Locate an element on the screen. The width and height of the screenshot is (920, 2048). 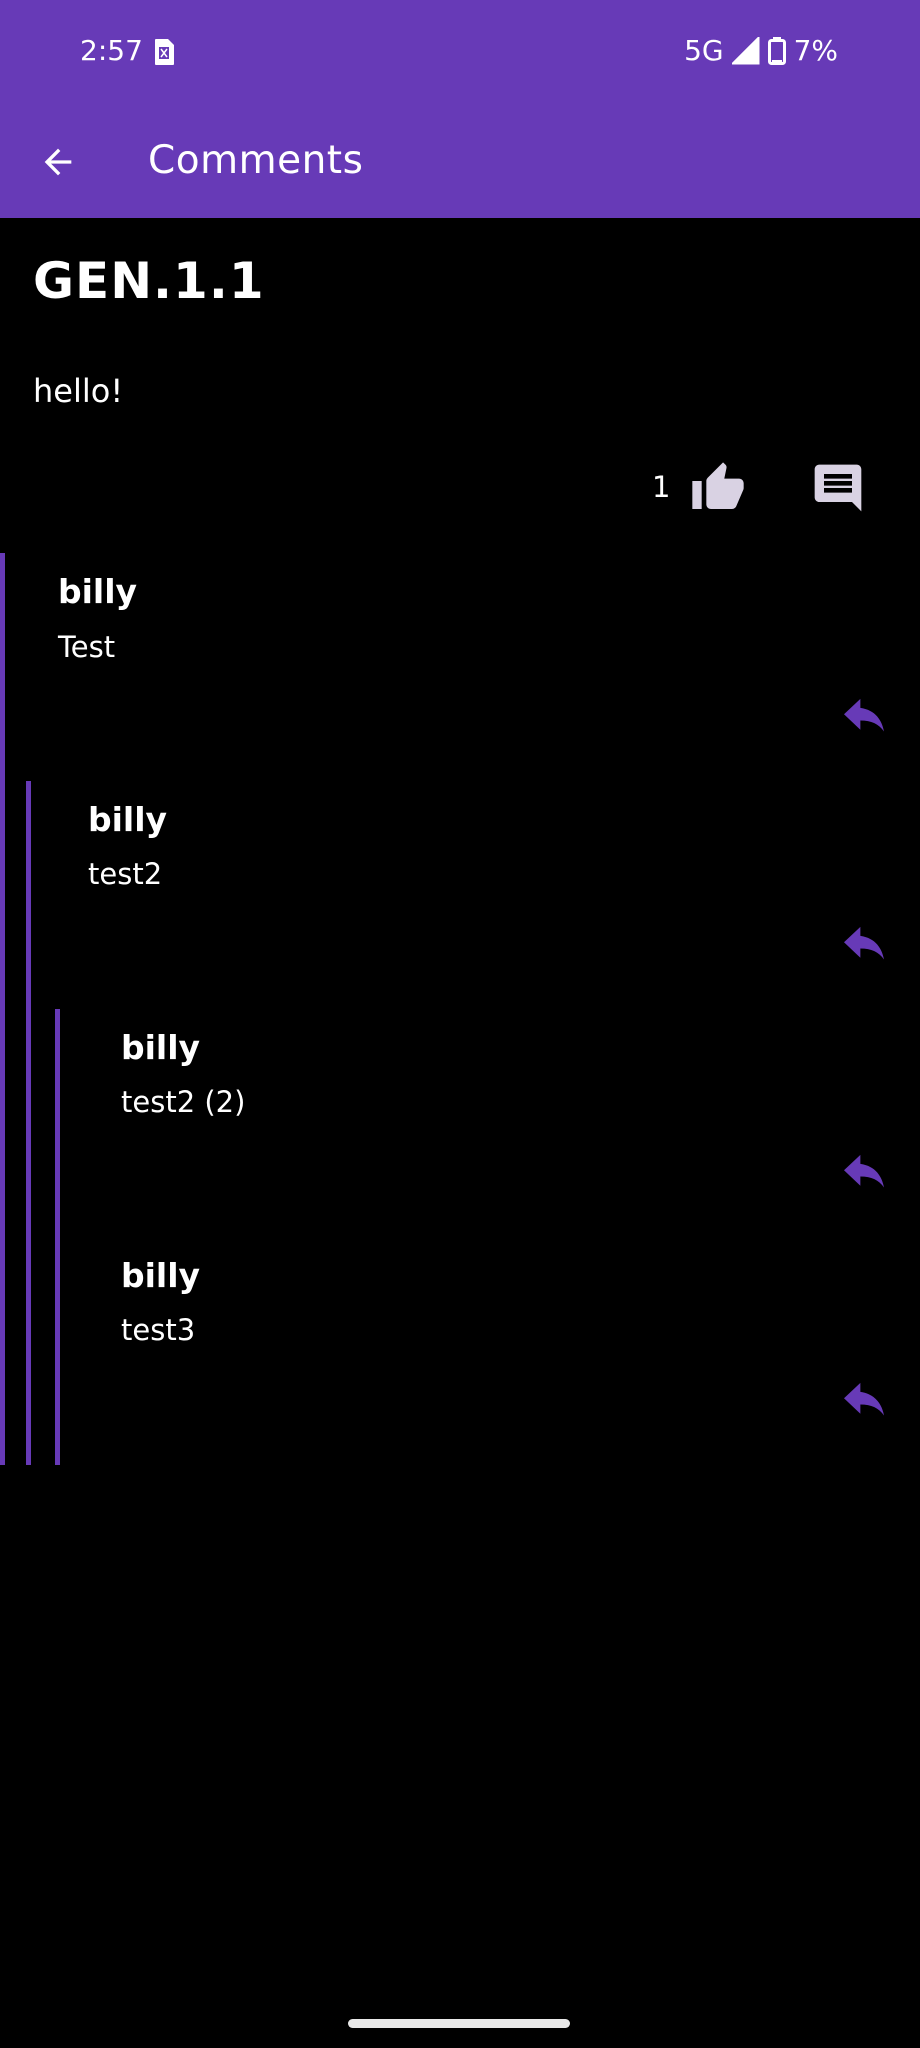
comment-text: test2 is located at coordinates (125, 874).